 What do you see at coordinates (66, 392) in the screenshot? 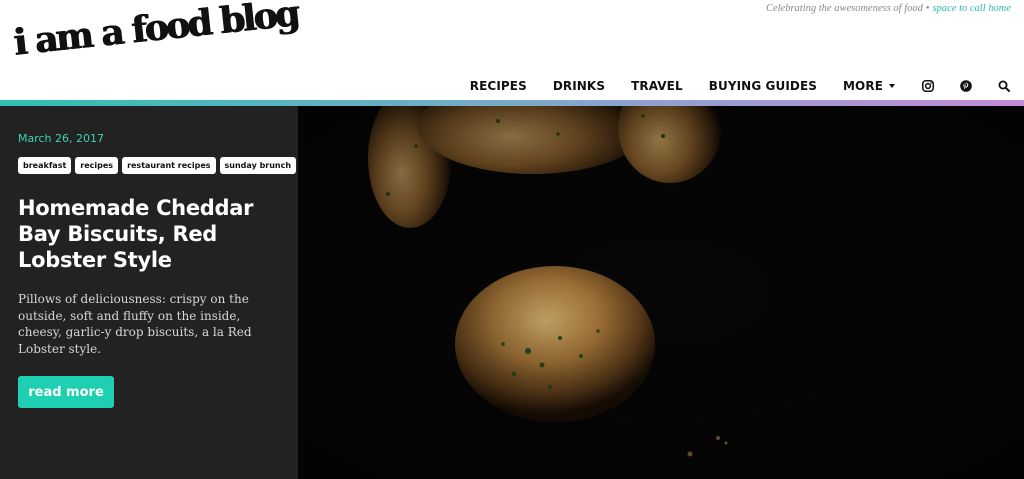
I see `read-more-button: read more` at bounding box center [66, 392].